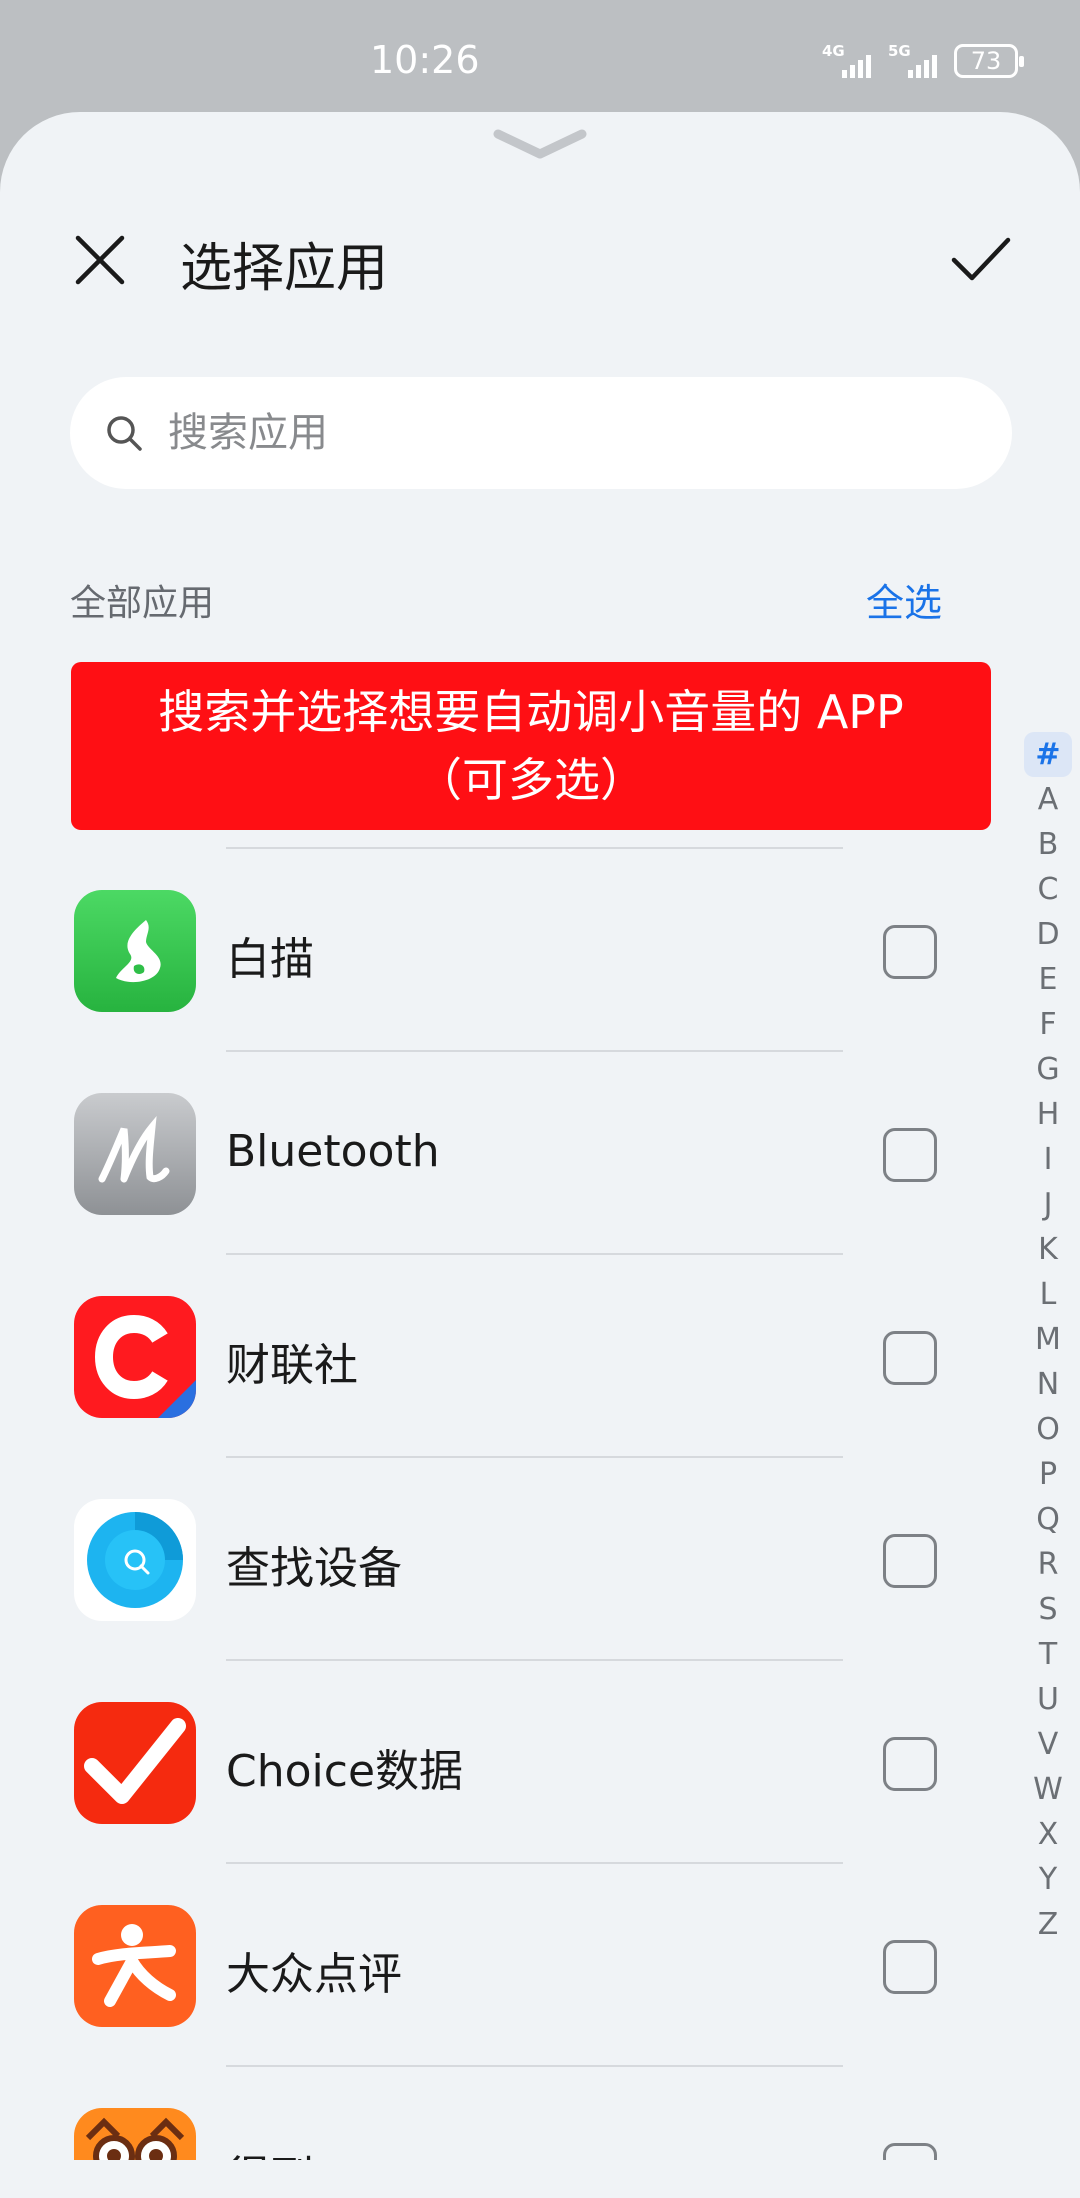 The width and height of the screenshot is (1080, 2198). I want to click on index-letter-u: U, so click(1048, 1699).